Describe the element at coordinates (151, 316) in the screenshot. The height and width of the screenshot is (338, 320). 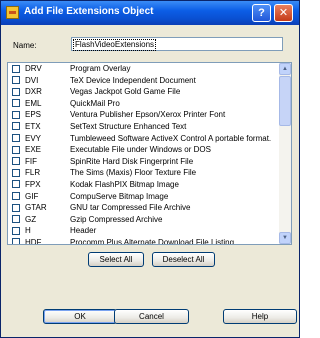
I see `cancel-button: Cancel` at that location.